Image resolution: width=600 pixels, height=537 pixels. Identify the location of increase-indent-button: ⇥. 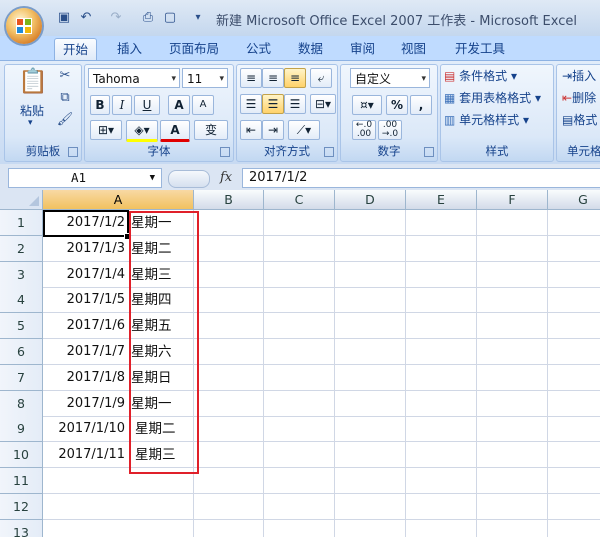
(273, 130).